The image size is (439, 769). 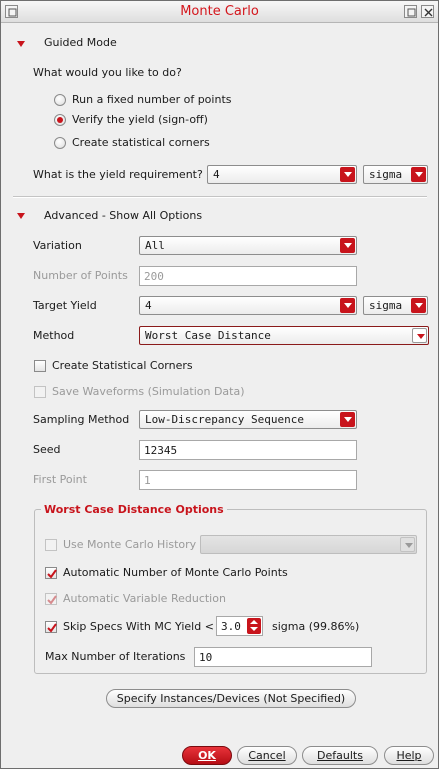 I want to click on radio-verify-yield-label: Verify the yield (sign-off), so click(x=140, y=119).